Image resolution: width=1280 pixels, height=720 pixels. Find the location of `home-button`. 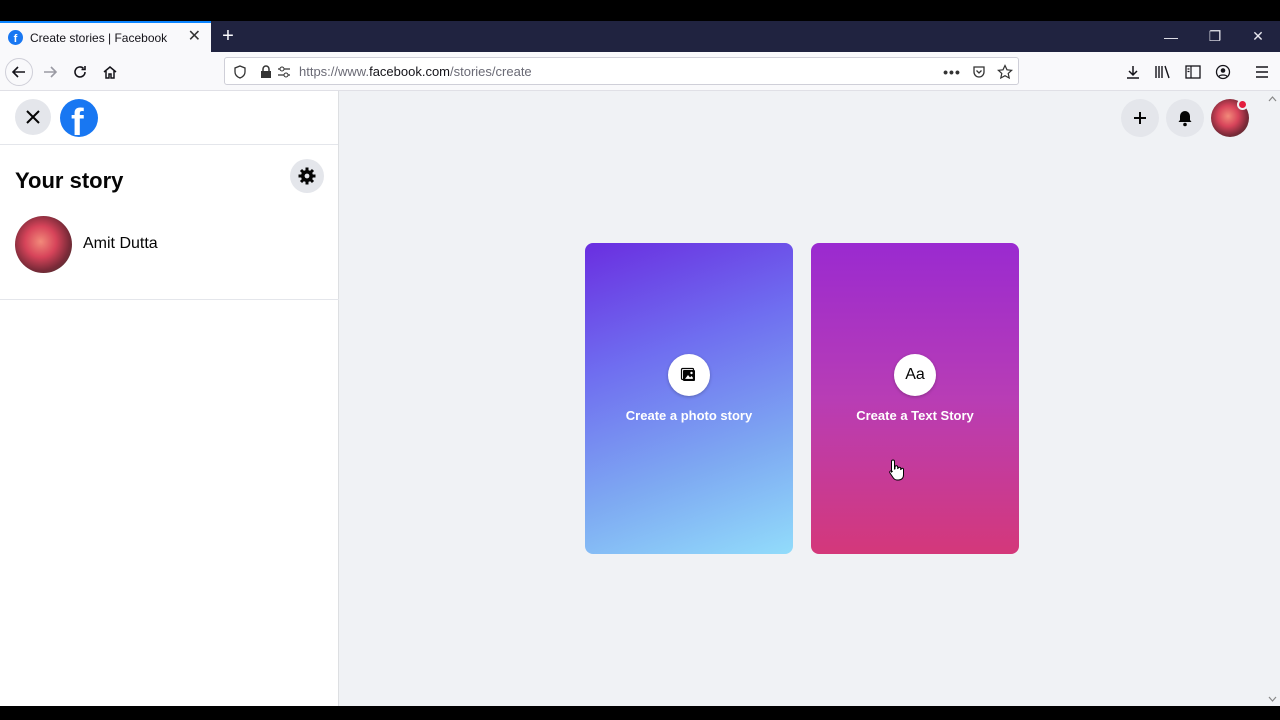

home-button is located at coordinates (110, 72).